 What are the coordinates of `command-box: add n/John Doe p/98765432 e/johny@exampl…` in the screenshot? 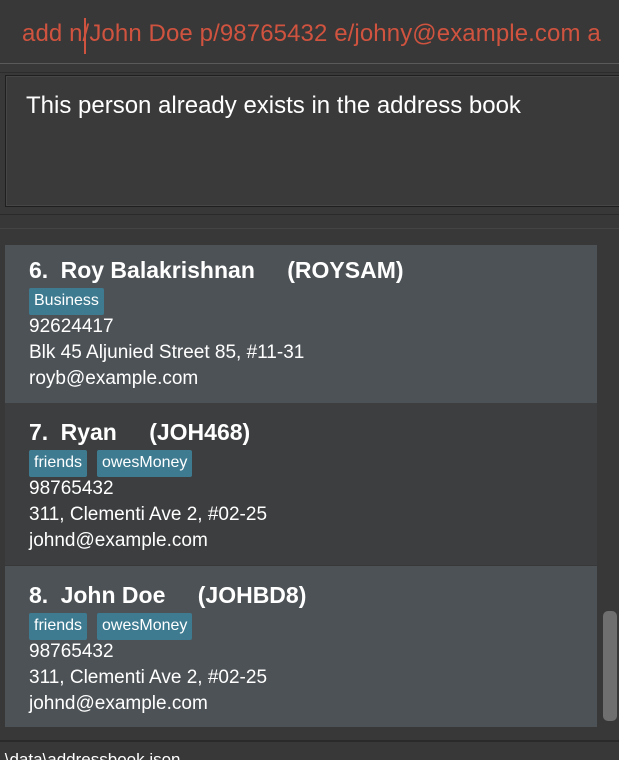 It's located at (309, 32).